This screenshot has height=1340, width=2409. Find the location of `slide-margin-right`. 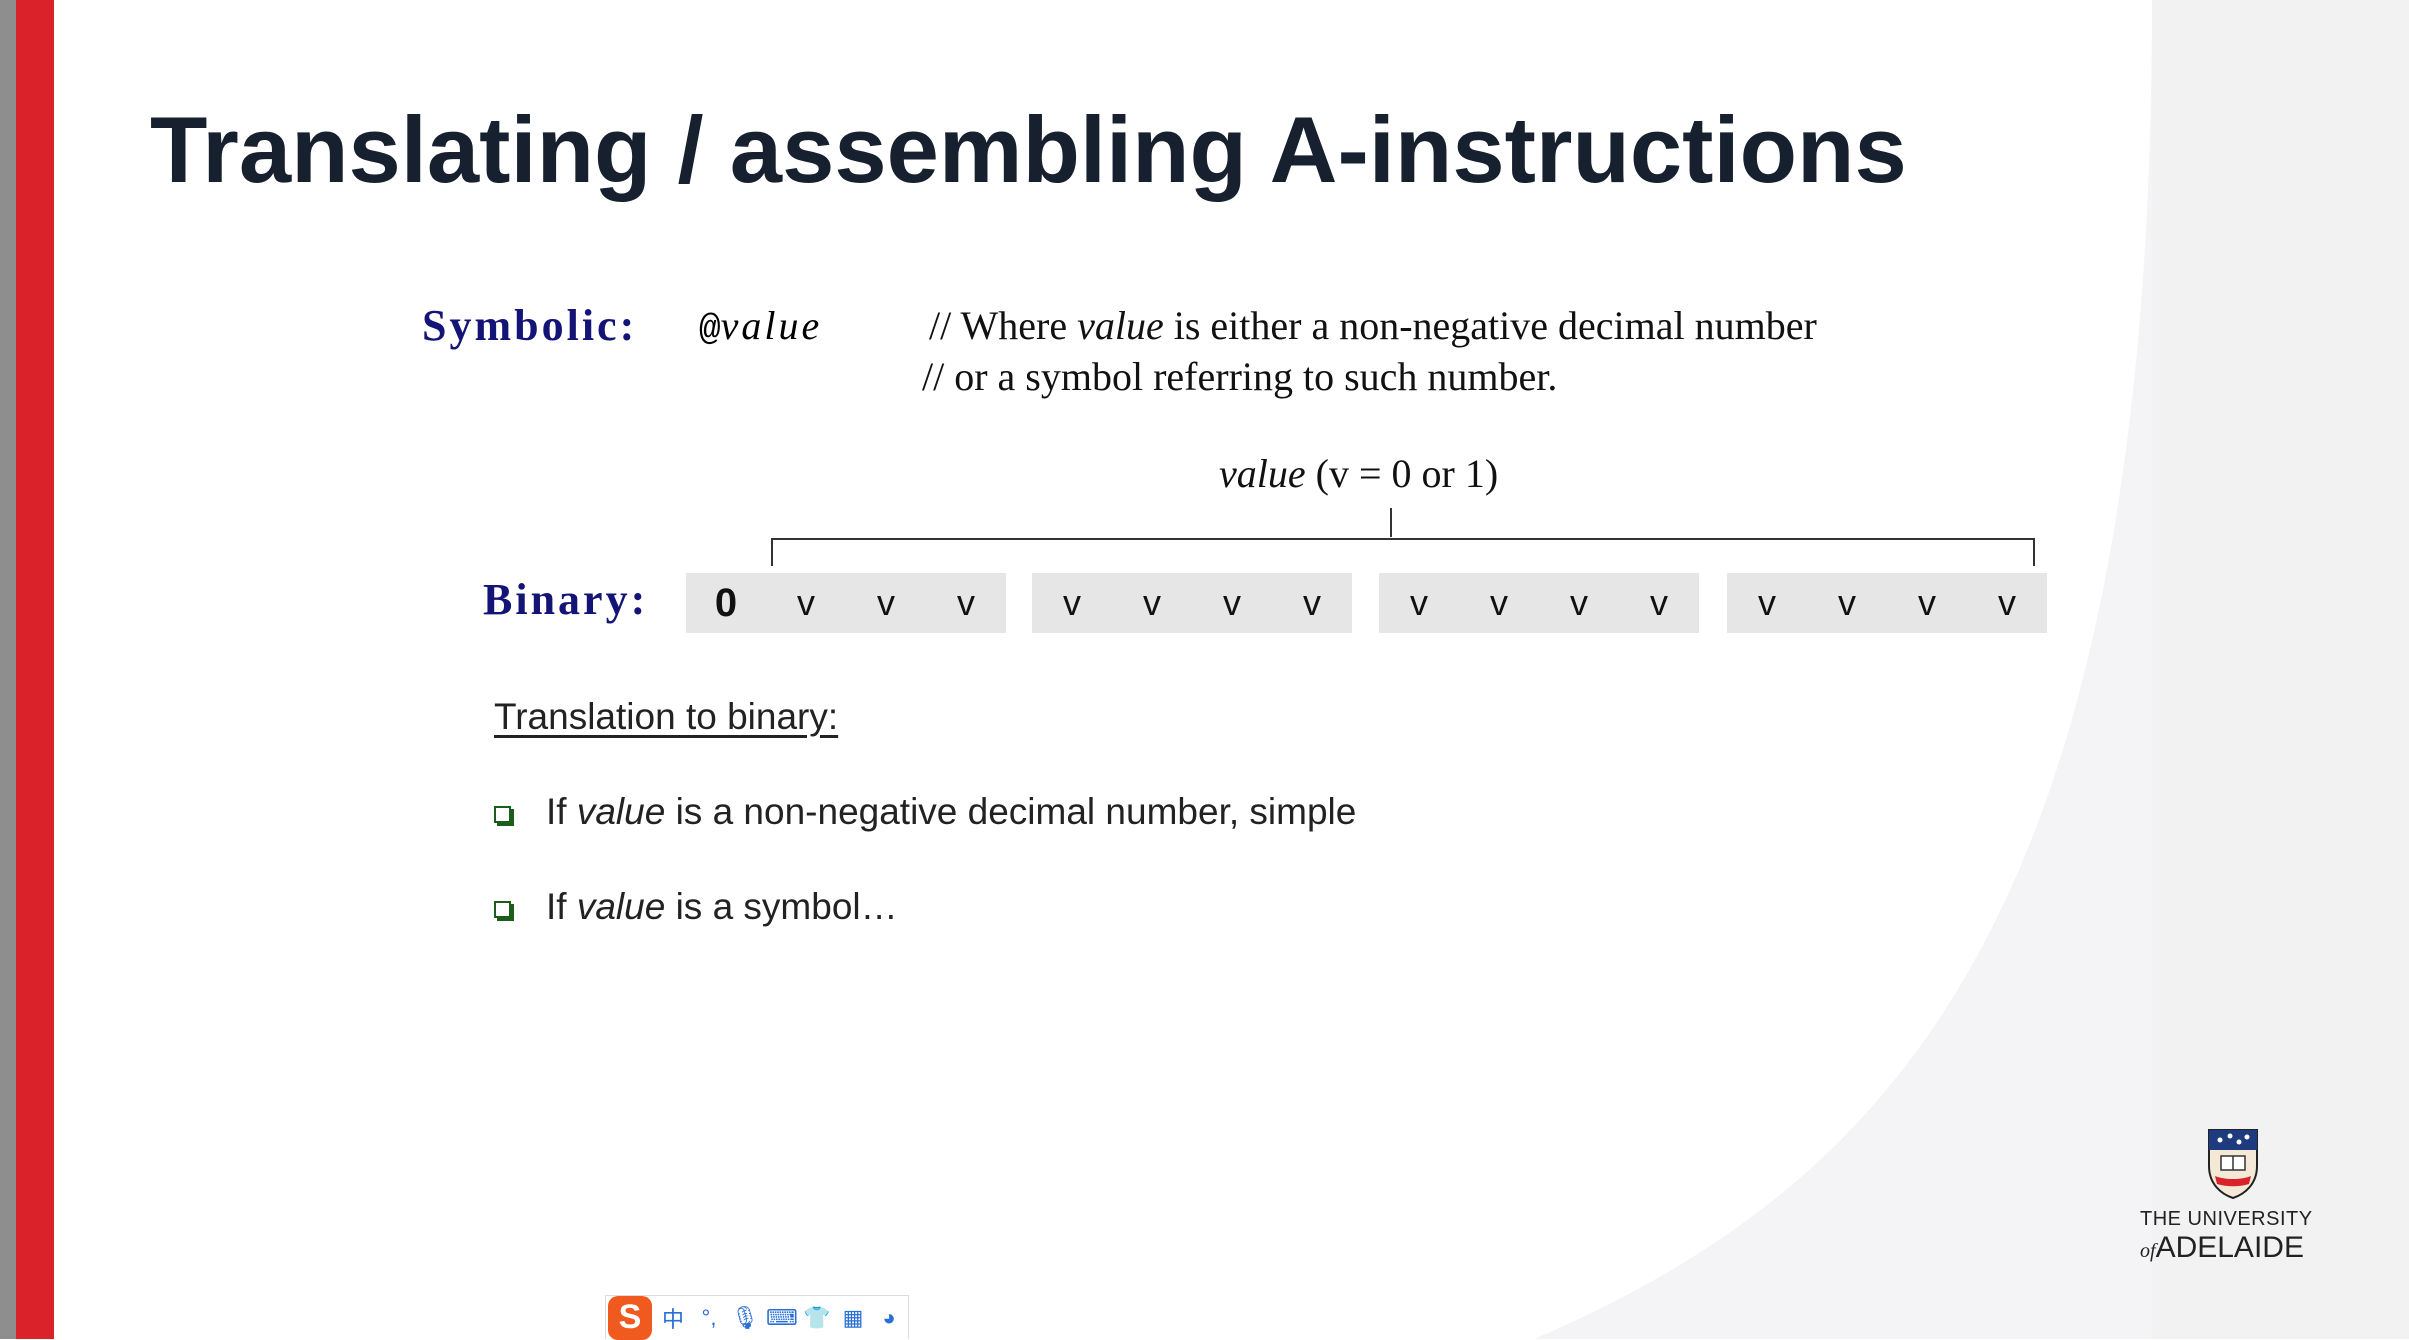

slide-margin-right is located at coordinates (2280, 669).